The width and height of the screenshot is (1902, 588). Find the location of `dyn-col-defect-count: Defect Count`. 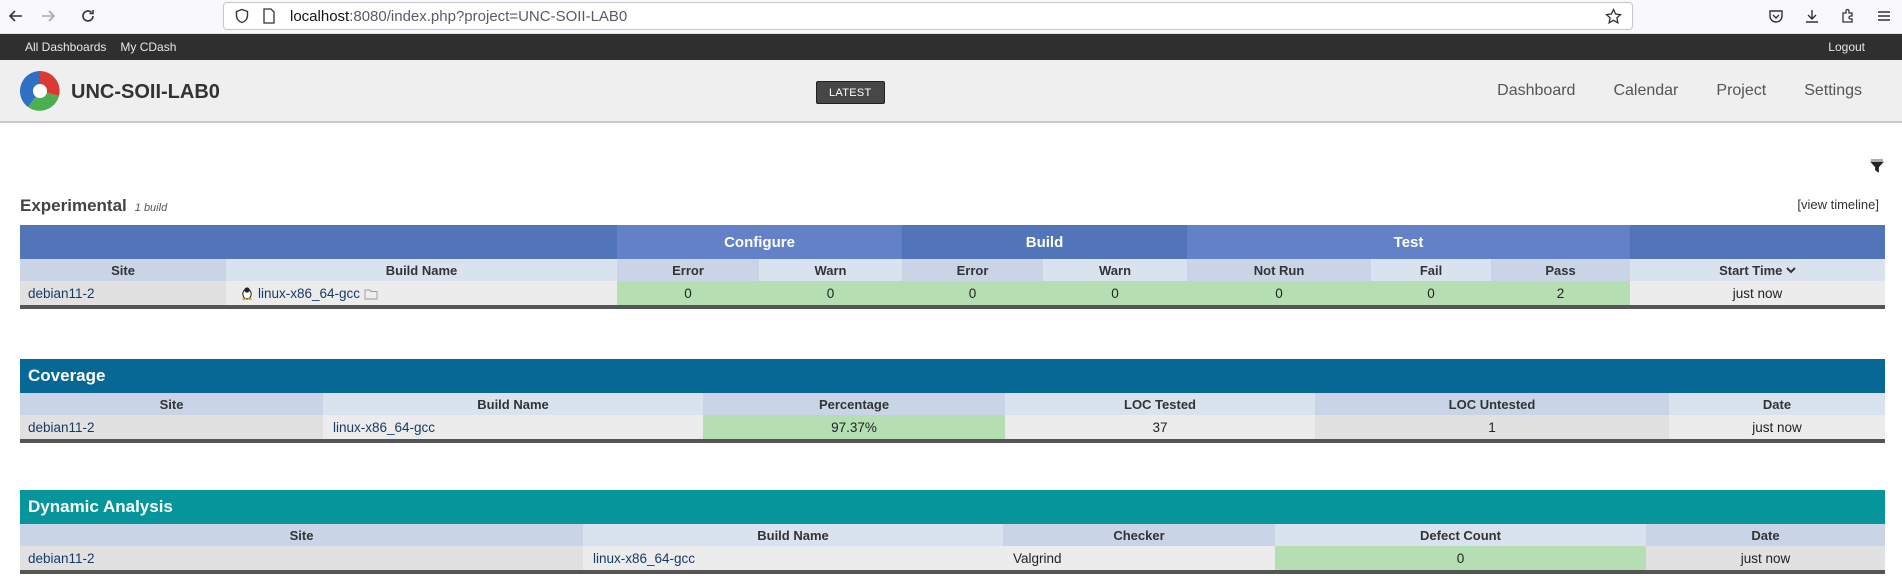

dyn-col-defect-count: Defect Count is located at coordinates (1460, 535).